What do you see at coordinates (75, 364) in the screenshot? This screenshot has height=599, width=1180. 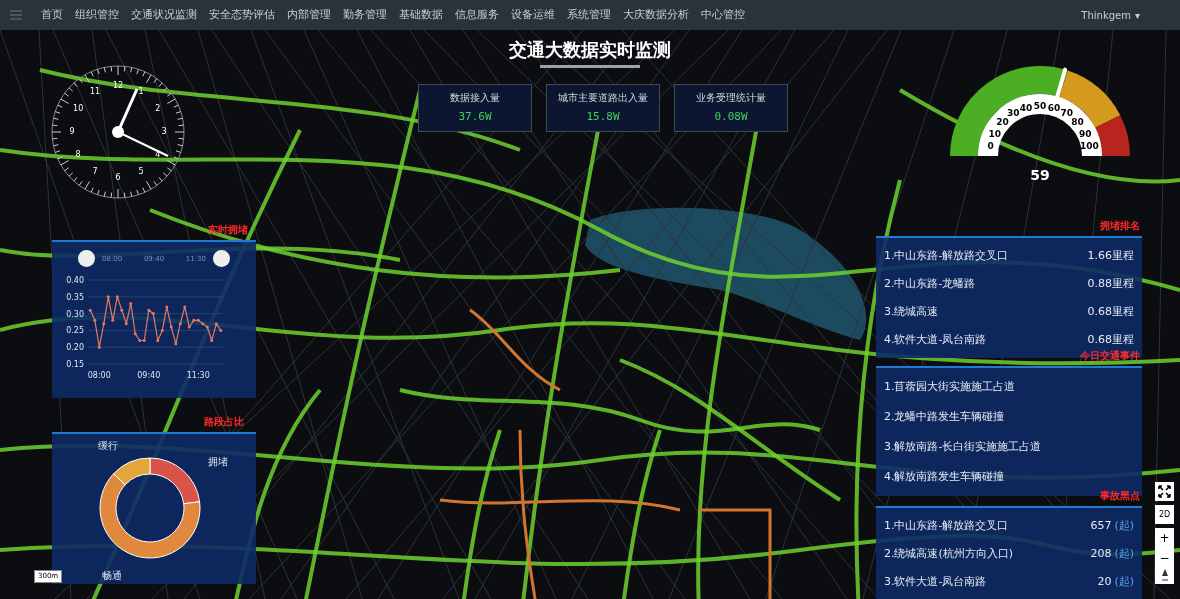 I see `y-tick-label: 0.15` at bounding box center [75, 364].